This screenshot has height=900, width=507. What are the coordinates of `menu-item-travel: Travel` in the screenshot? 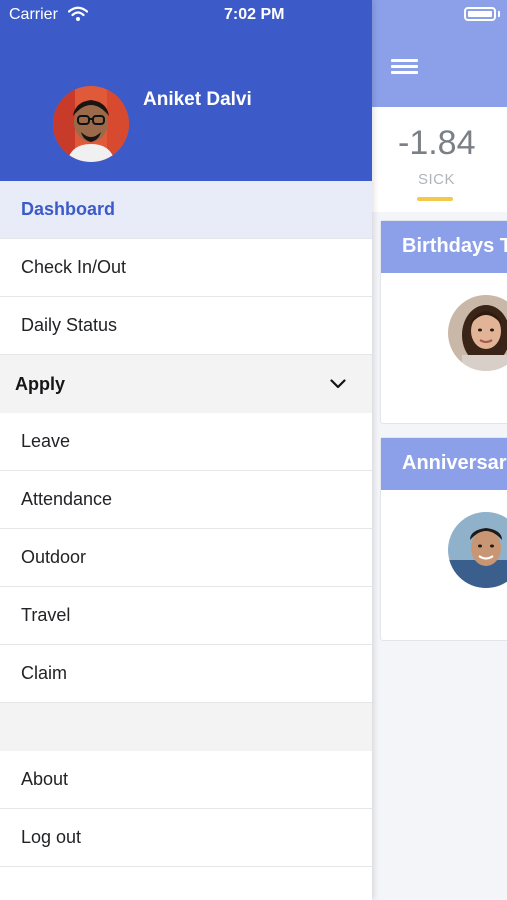 It's located at (186, 616).